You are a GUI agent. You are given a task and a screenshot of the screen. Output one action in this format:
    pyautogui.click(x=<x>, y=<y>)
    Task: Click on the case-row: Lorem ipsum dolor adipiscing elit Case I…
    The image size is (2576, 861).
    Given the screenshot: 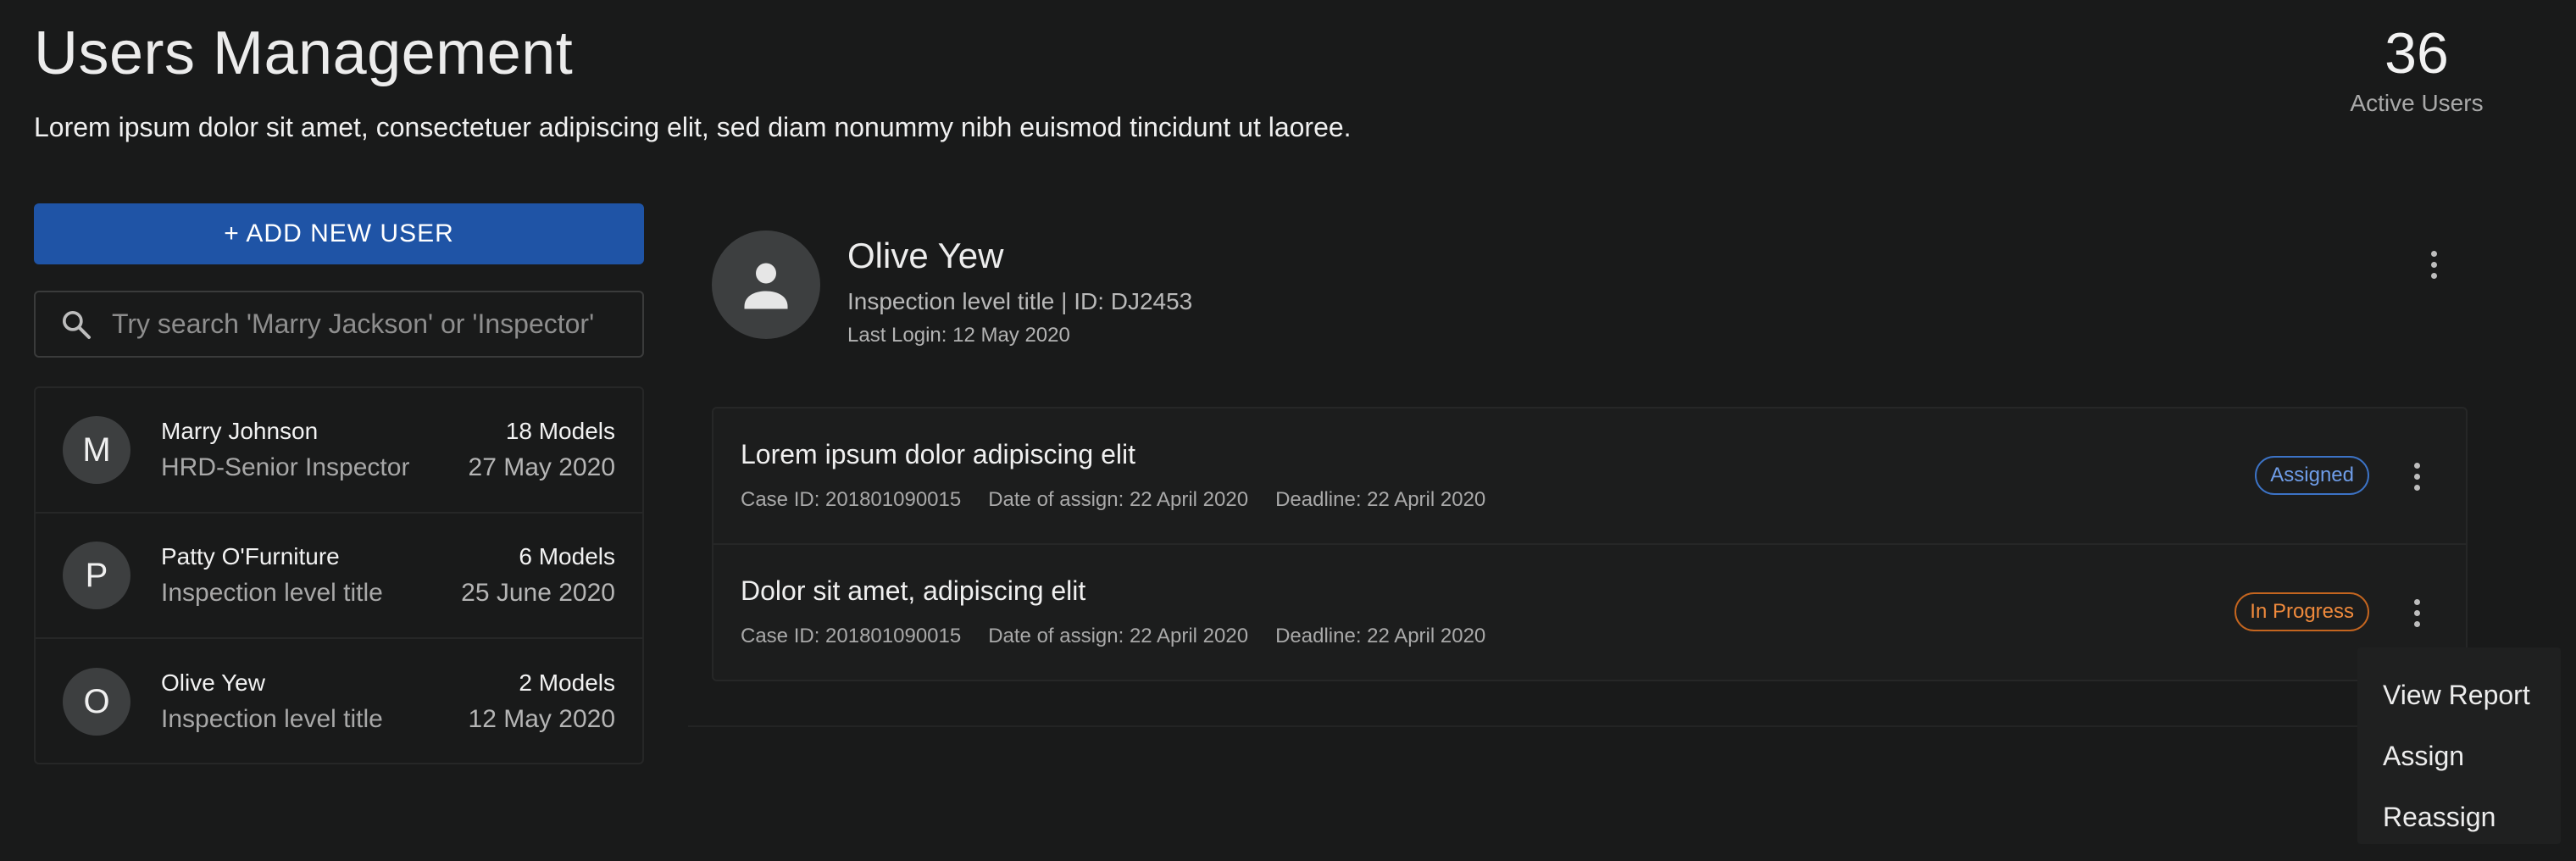 What is the action you would take?
    pyautogui.click(x=1589, y=477)
    